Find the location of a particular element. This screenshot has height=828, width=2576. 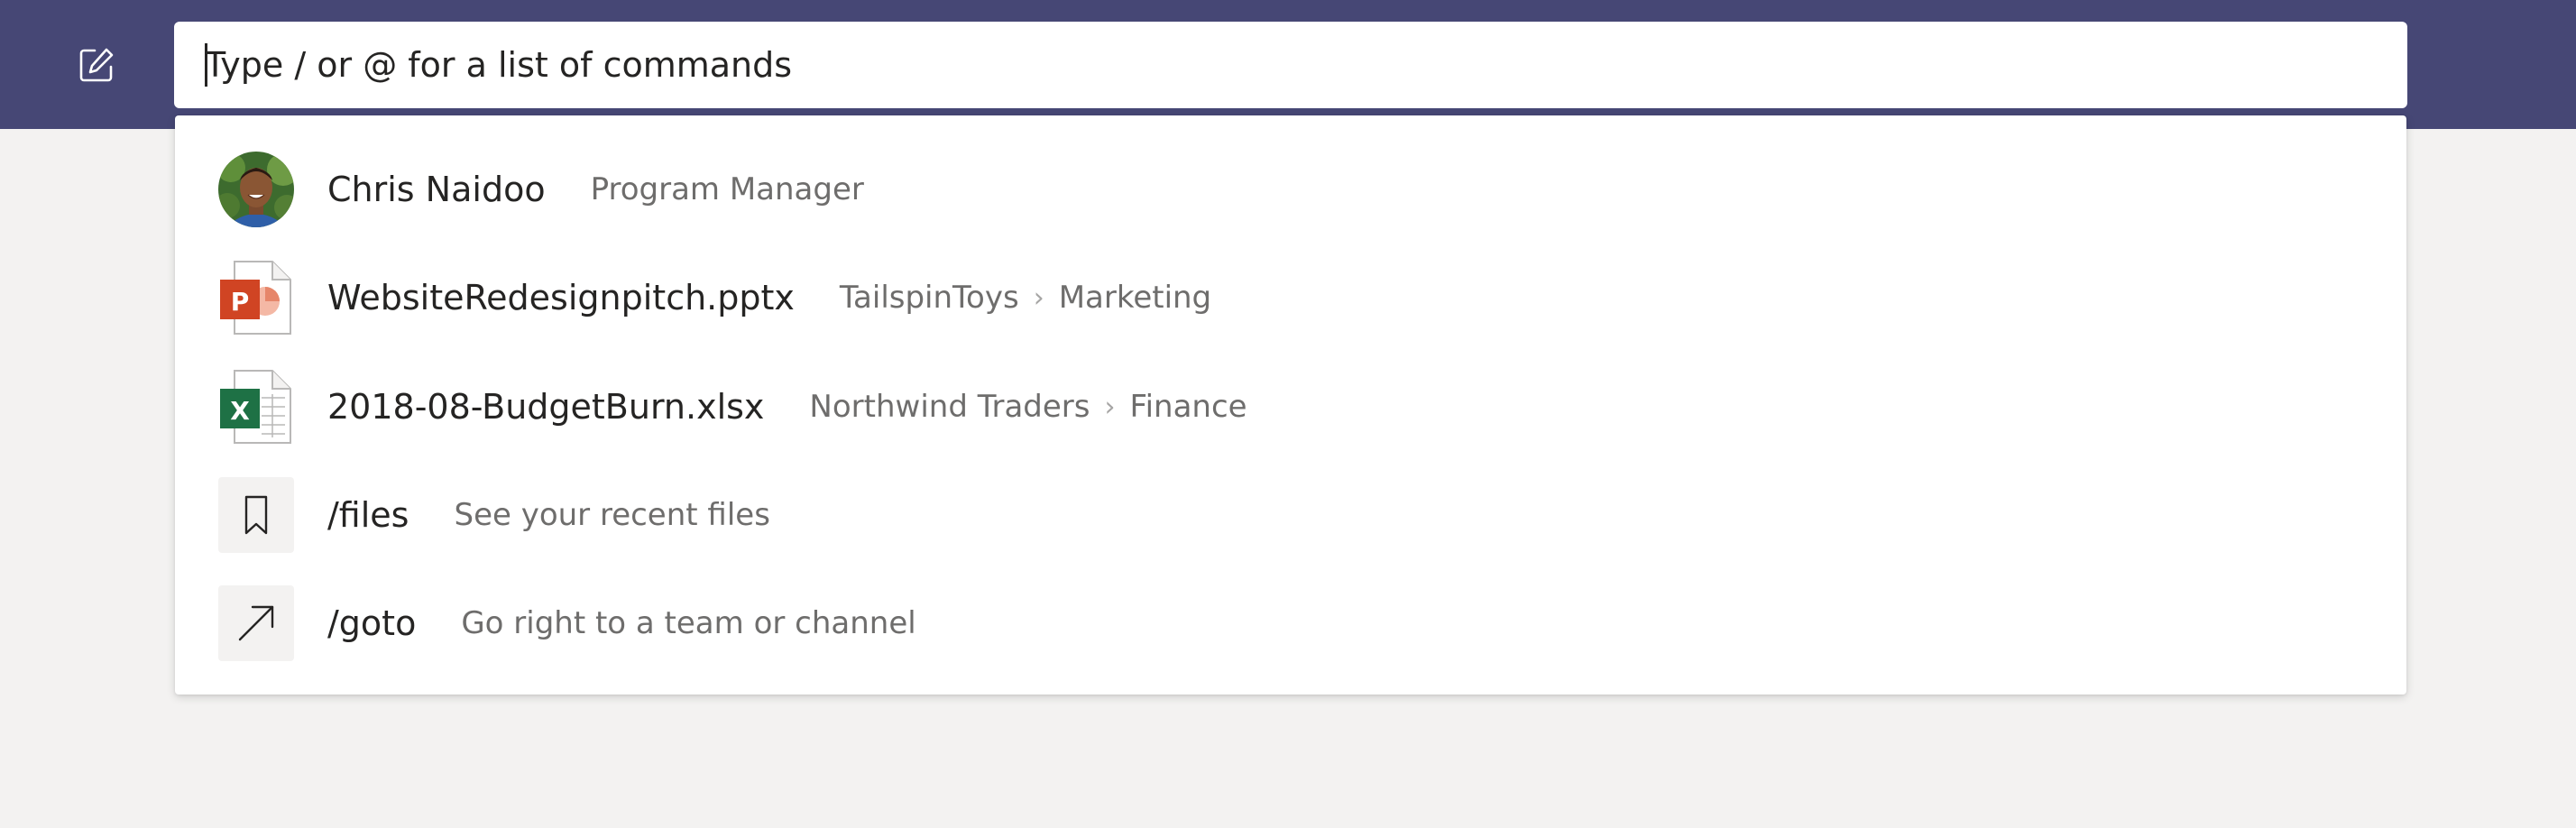

compose-button is located at coordinates (96, 65).